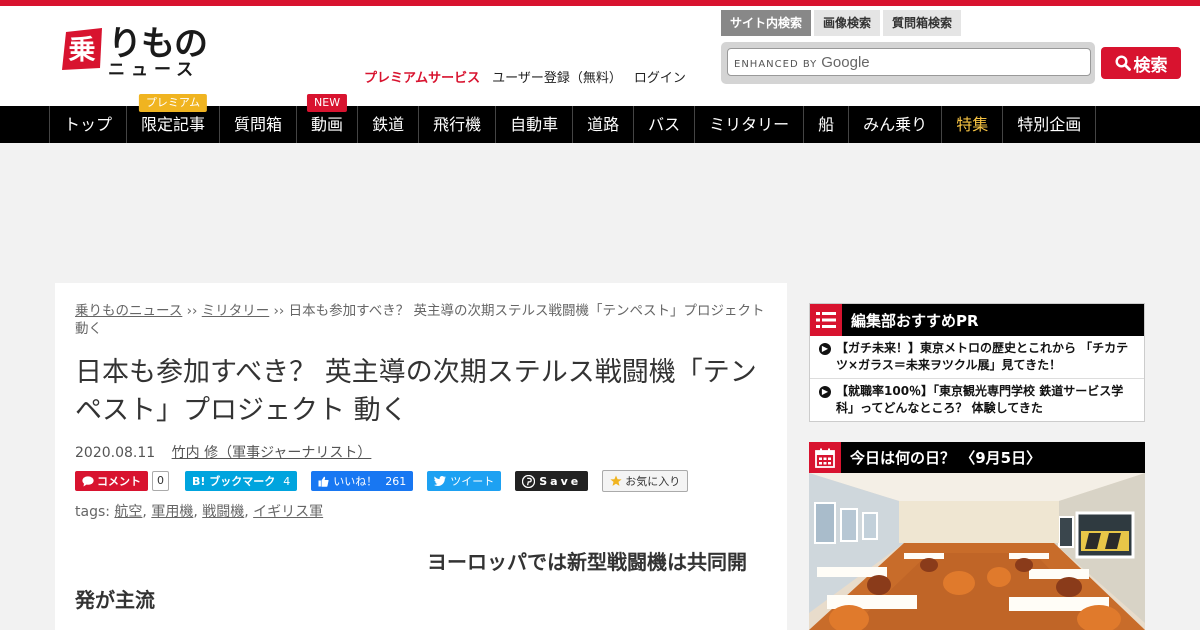 Image resolution: width=1200 pixels, height=630 pixels. Describe the element at coordinates (422, 77) in the screenshot. I see `premium-service-link: プレミアムサービス` at that location.